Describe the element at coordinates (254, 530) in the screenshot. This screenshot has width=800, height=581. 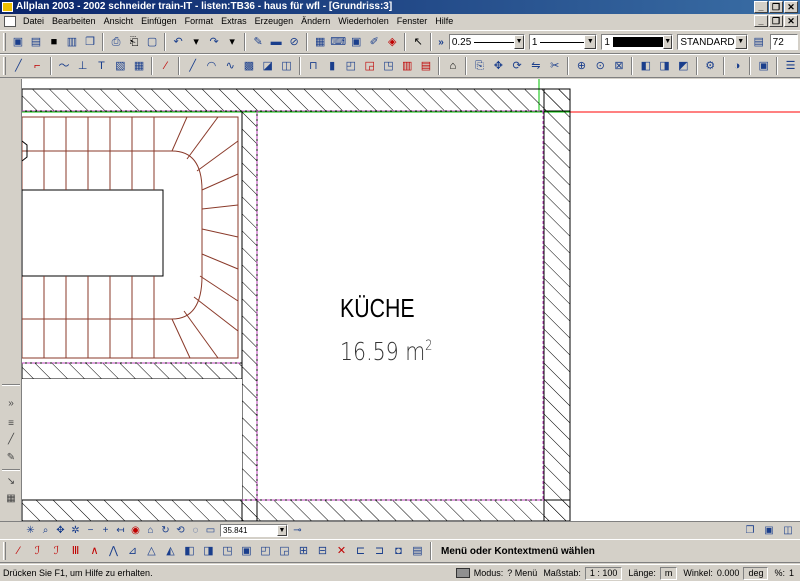
I see `coordinate-input: 35.841 ▼` at that location.